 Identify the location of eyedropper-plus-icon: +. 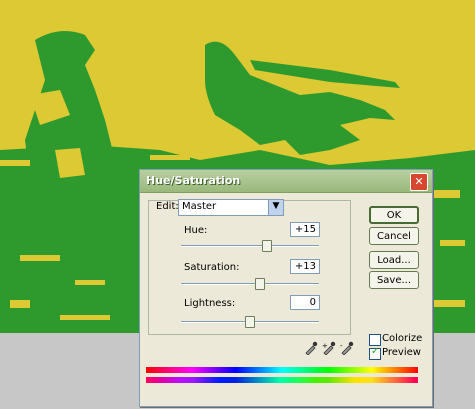
(329, 348).